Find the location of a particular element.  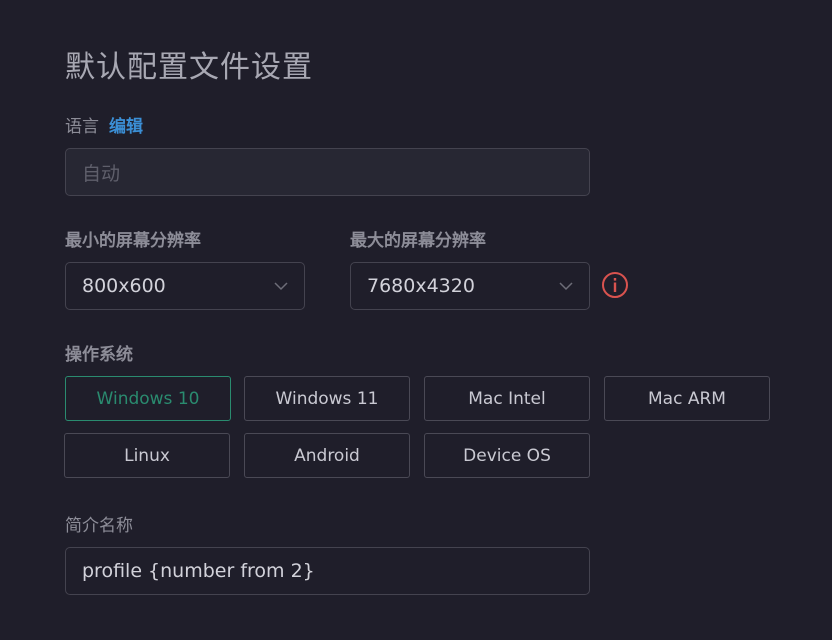

os-option-windows-11: Windows 11 is located at coordinates (327, 398).